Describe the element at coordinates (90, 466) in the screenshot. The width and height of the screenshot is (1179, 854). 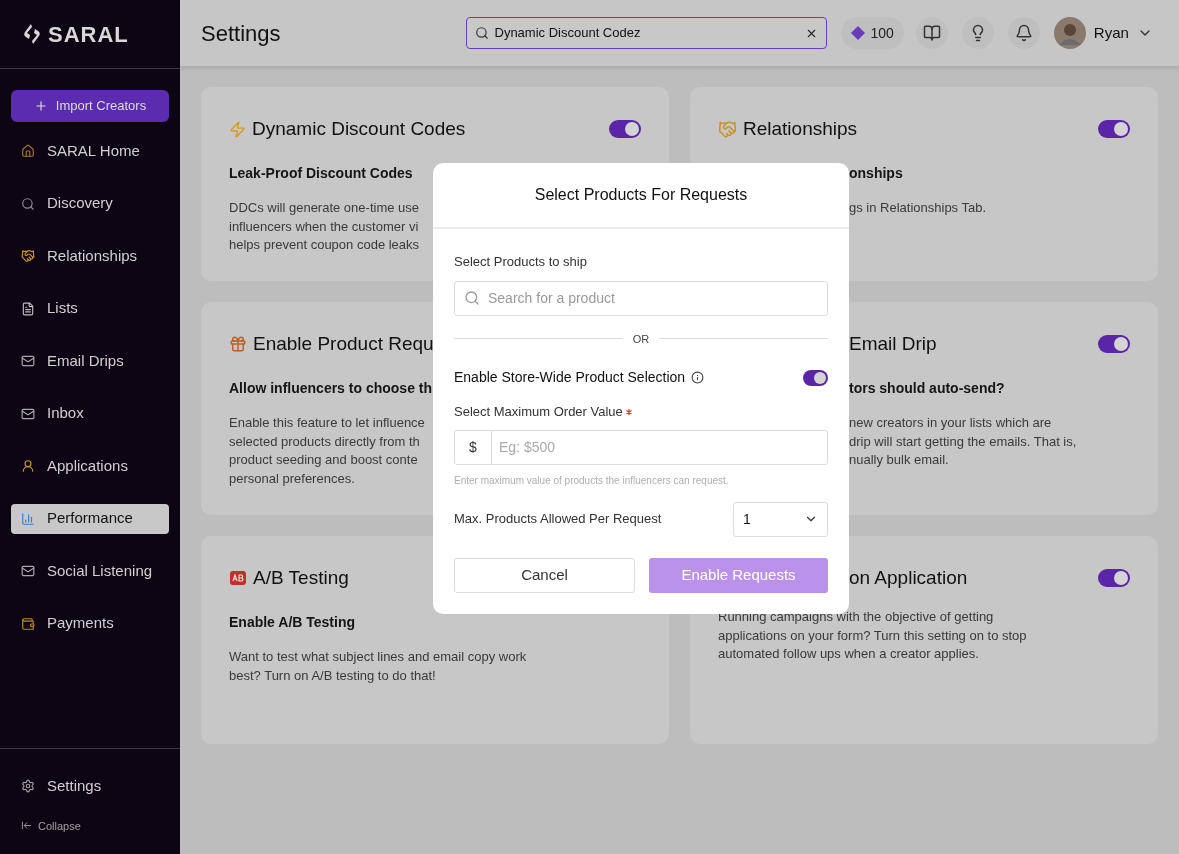
I see `sidebar-item: Applications` at that location.